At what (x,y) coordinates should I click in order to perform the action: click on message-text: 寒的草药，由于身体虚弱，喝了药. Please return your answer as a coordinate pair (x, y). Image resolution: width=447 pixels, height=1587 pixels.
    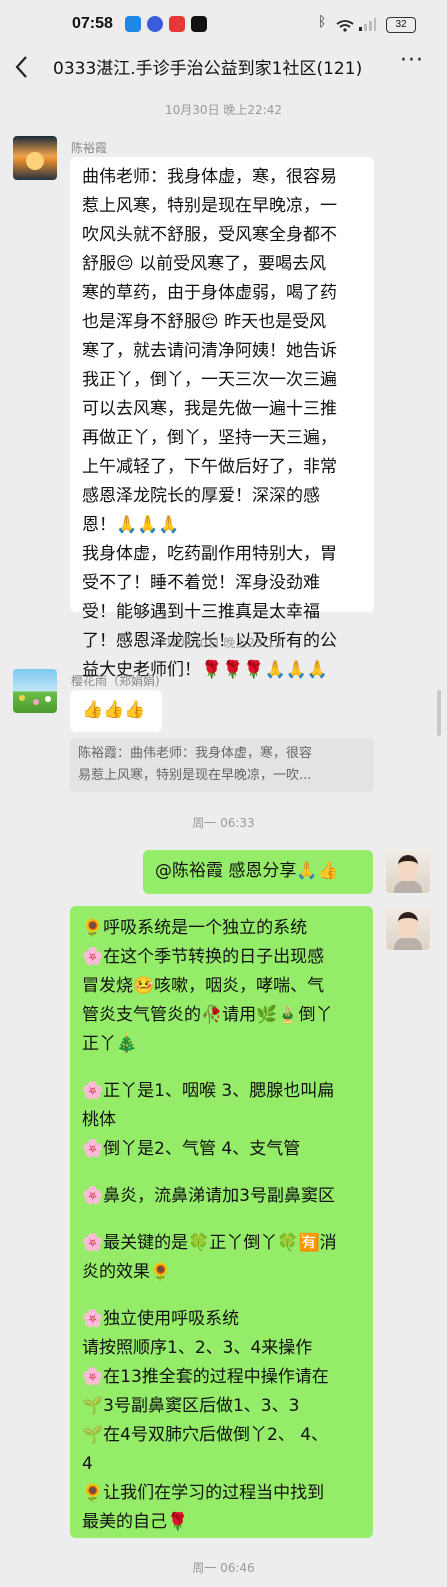
    Looking at the image, I should click on (209, 293).